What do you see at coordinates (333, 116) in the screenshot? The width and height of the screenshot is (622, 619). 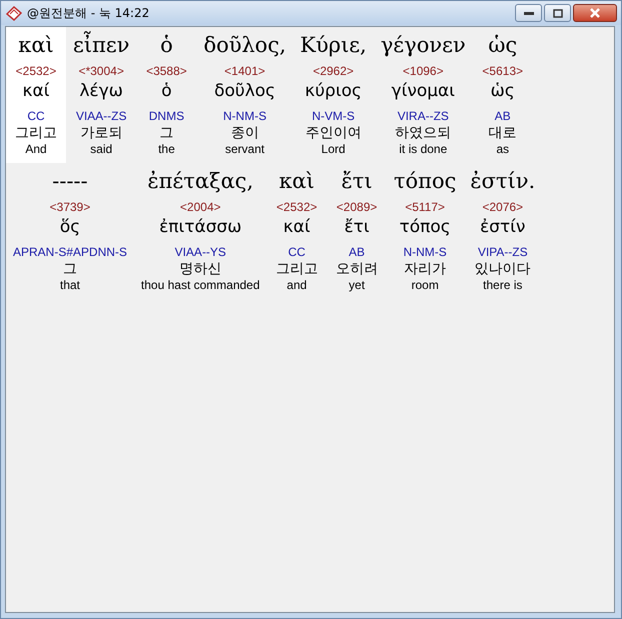 I see `morph-code: N-VM-S` at bounding box center [333, 116].